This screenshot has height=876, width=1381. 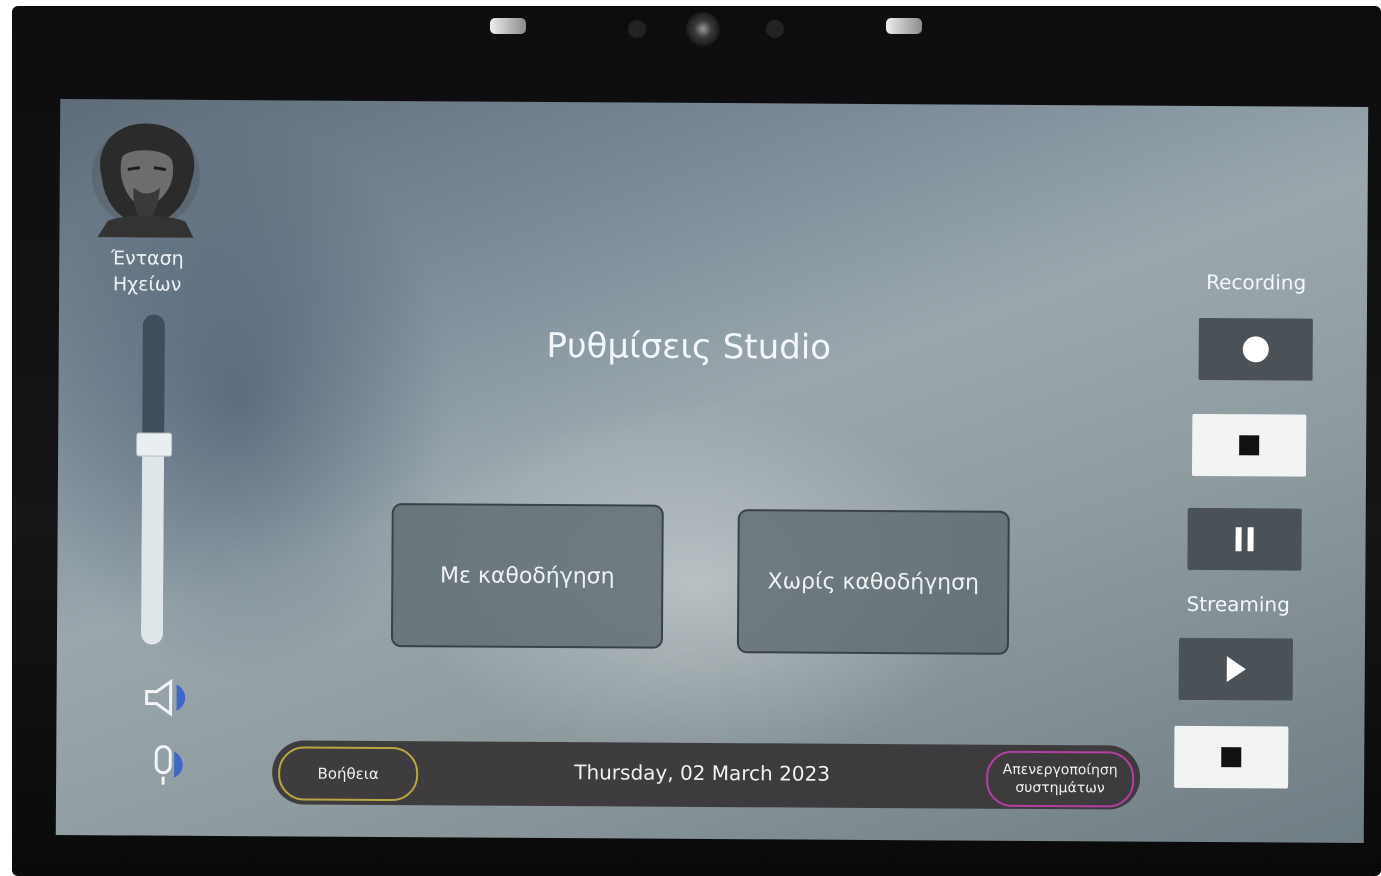 I want to click on volume-slider, so click(x=154, y=479).